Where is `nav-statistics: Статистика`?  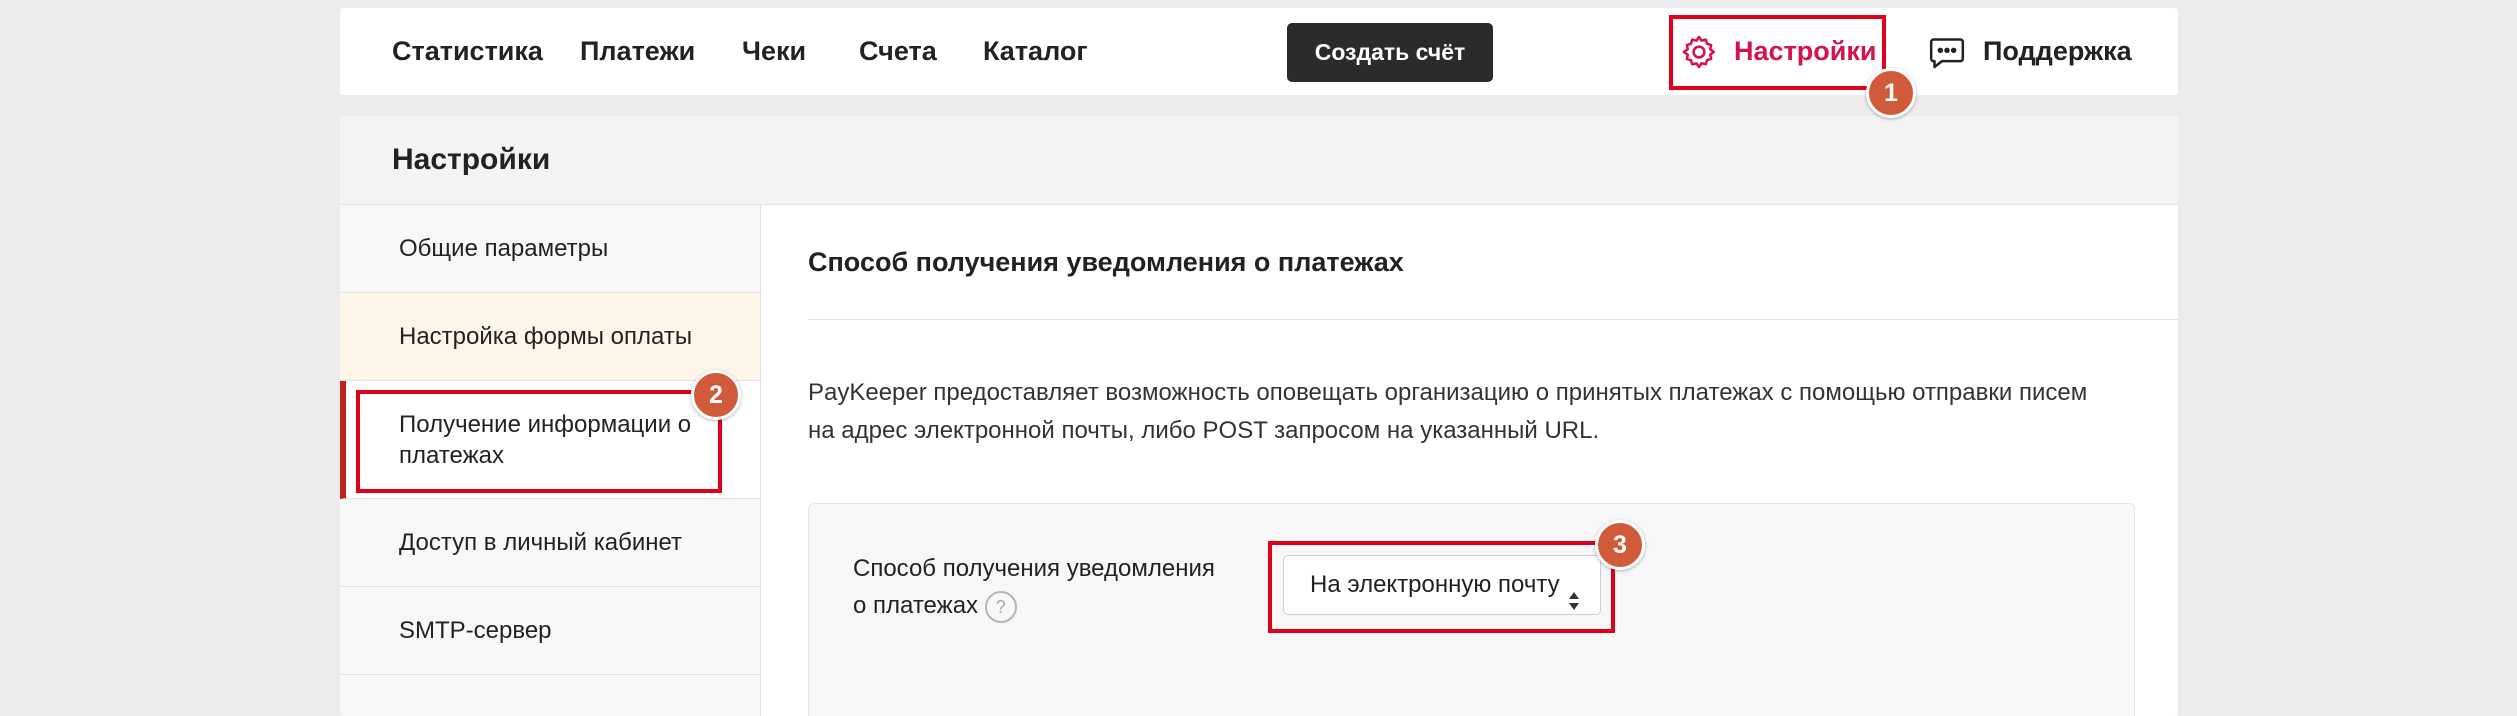
nav-statistics: Статистика is located at coordinates (467, 51).